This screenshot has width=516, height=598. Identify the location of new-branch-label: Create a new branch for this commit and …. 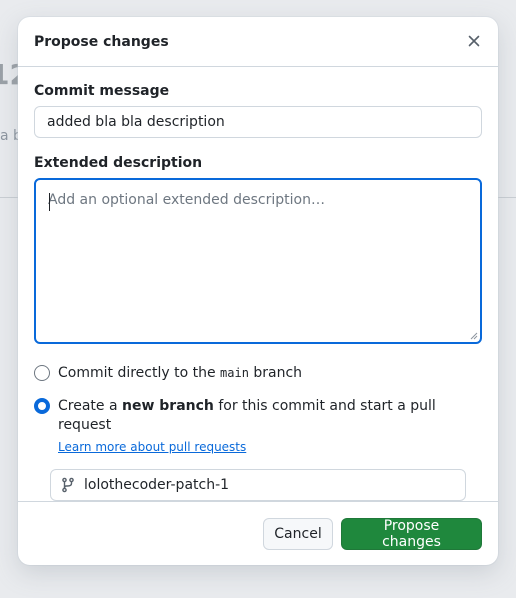
(270, 427).